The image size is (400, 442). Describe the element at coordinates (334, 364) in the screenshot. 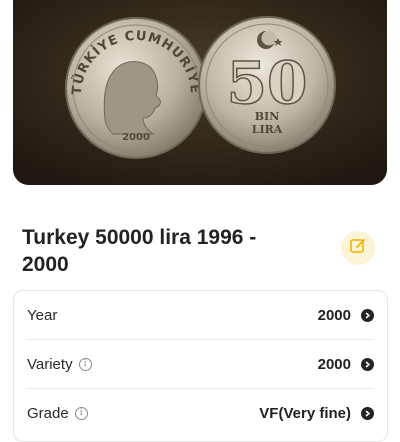

I see `variety-value: 2000` at that location.